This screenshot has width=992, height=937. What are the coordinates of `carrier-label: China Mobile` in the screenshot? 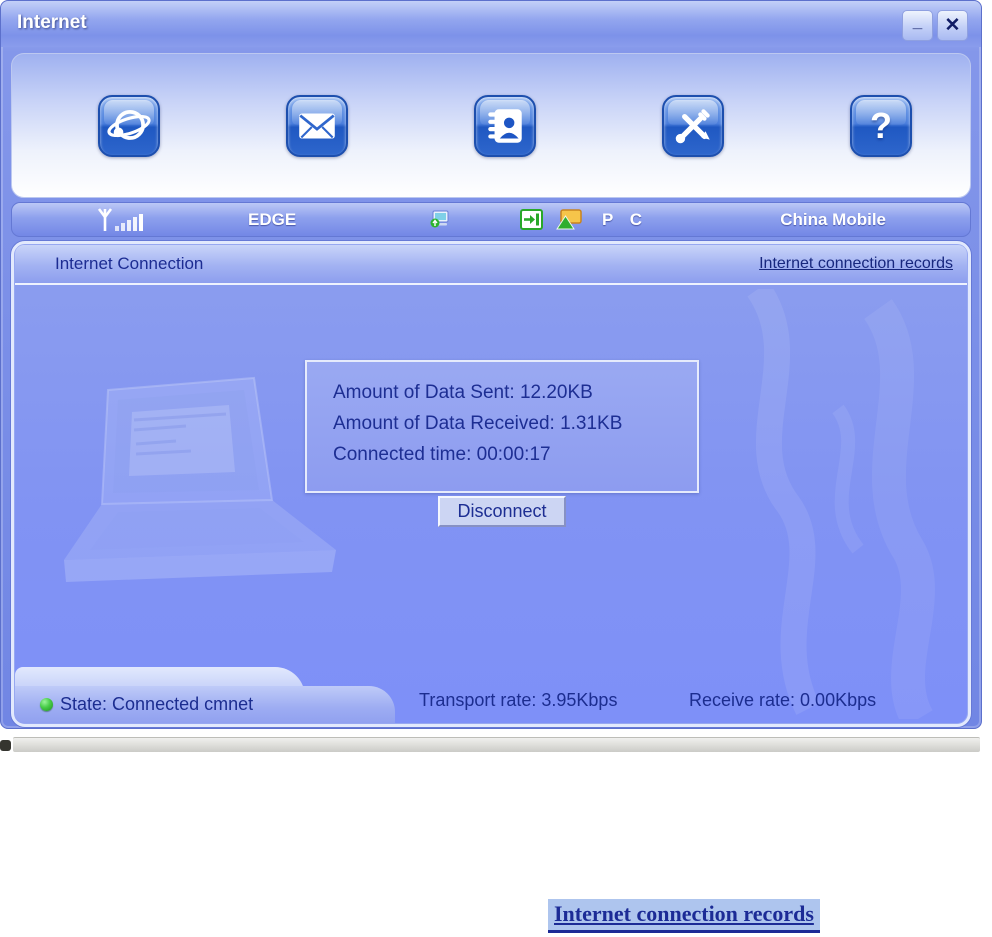 It's located at (833, 219).